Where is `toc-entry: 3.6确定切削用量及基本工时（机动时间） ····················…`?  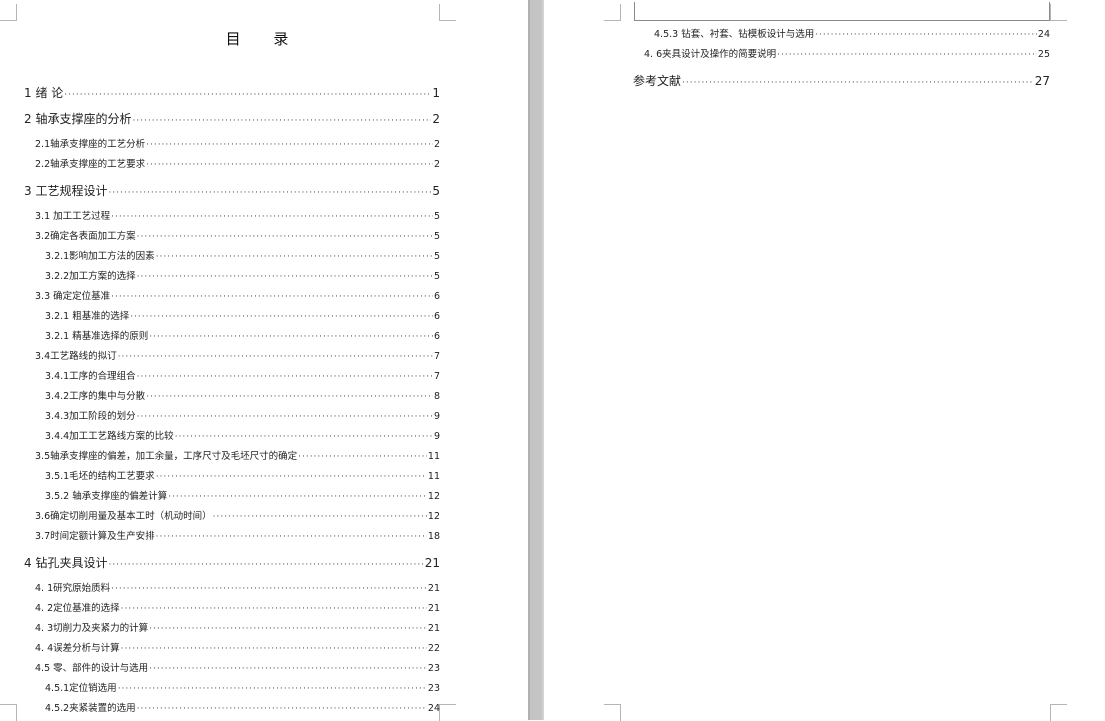
toc-entry: 3.6确定切削用量及基本工时（机动时间） ····················… is located at coordinates (237, 515).